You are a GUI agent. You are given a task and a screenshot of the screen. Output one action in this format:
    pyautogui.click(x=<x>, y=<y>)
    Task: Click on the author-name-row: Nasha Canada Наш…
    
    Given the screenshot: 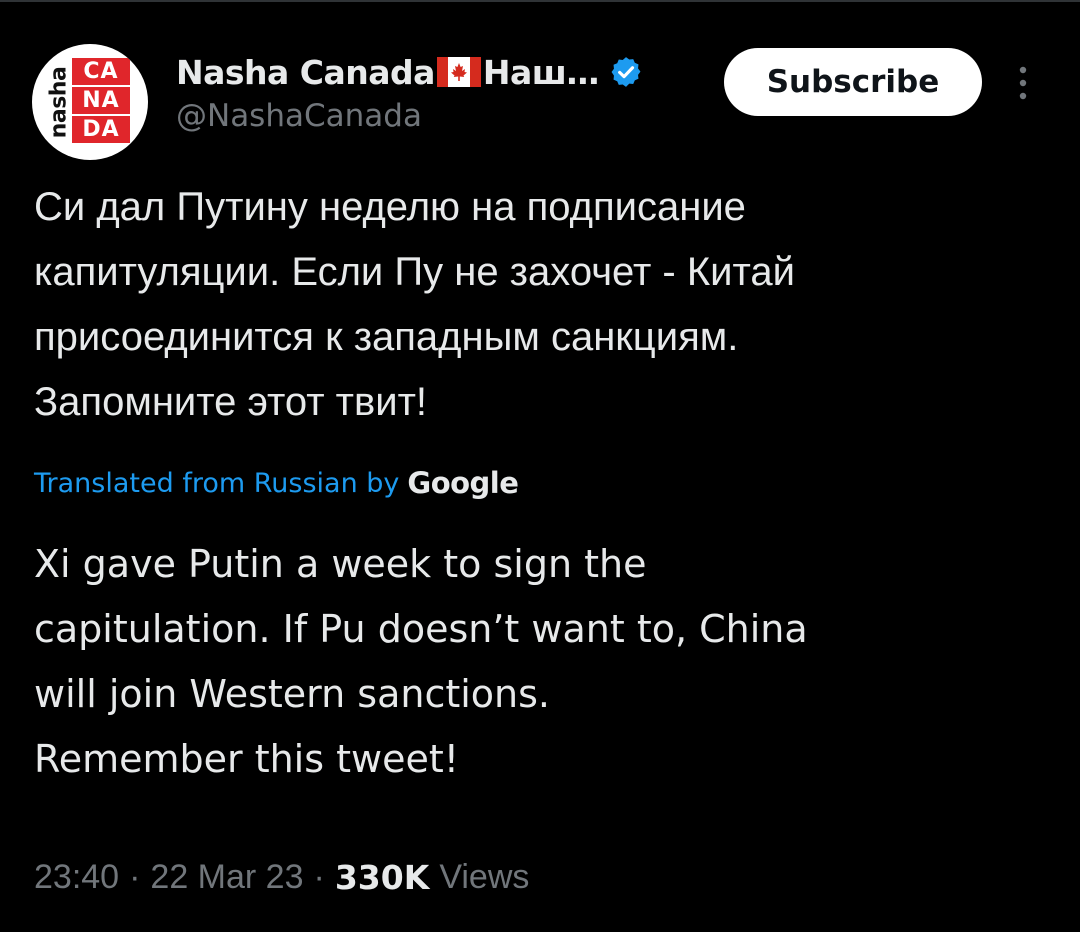 What is the action you would take?
    pyautogui.click(x=409, y=72)
    